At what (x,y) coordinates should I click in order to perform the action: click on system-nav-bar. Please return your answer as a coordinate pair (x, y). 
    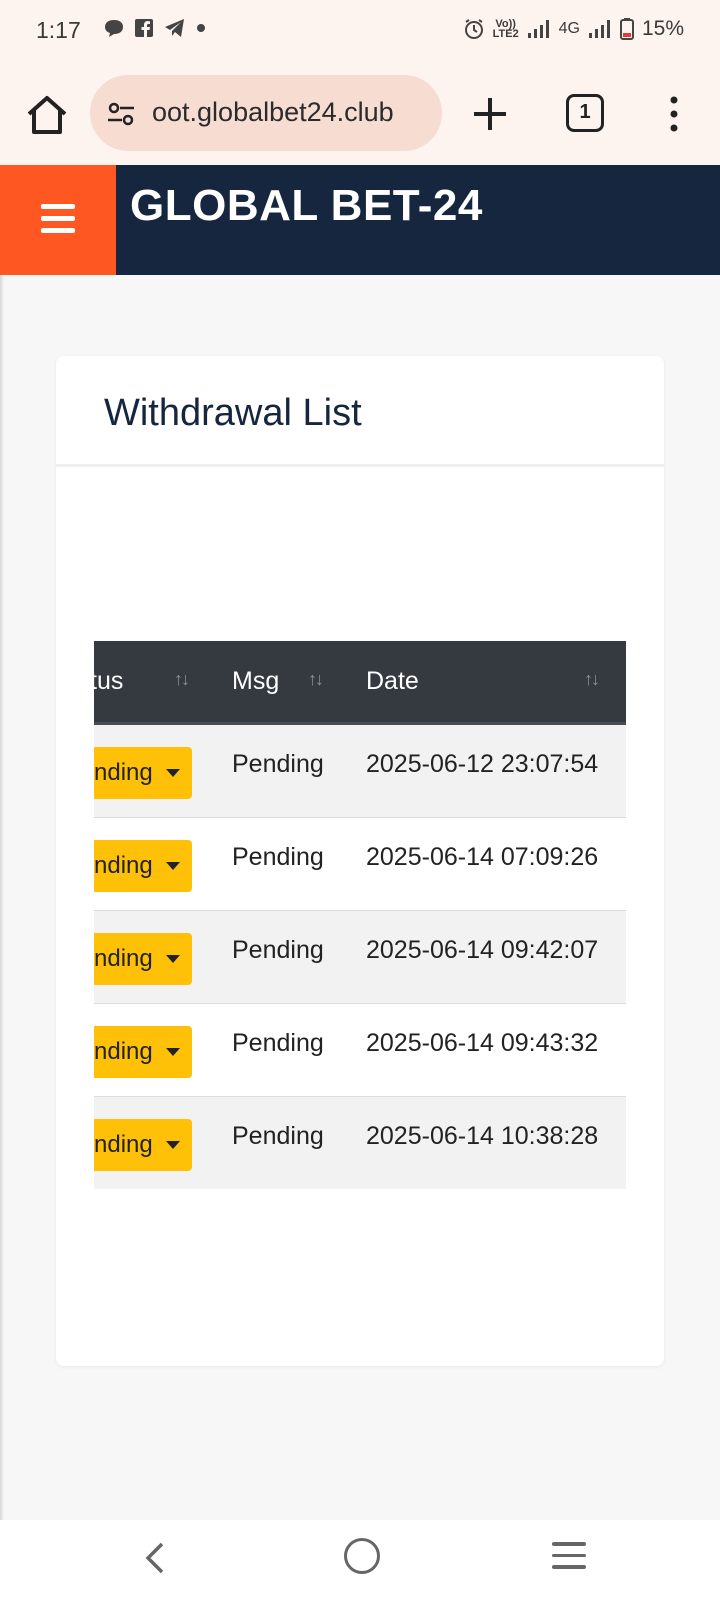
    Looking at the image, I should click on (360, 1560).